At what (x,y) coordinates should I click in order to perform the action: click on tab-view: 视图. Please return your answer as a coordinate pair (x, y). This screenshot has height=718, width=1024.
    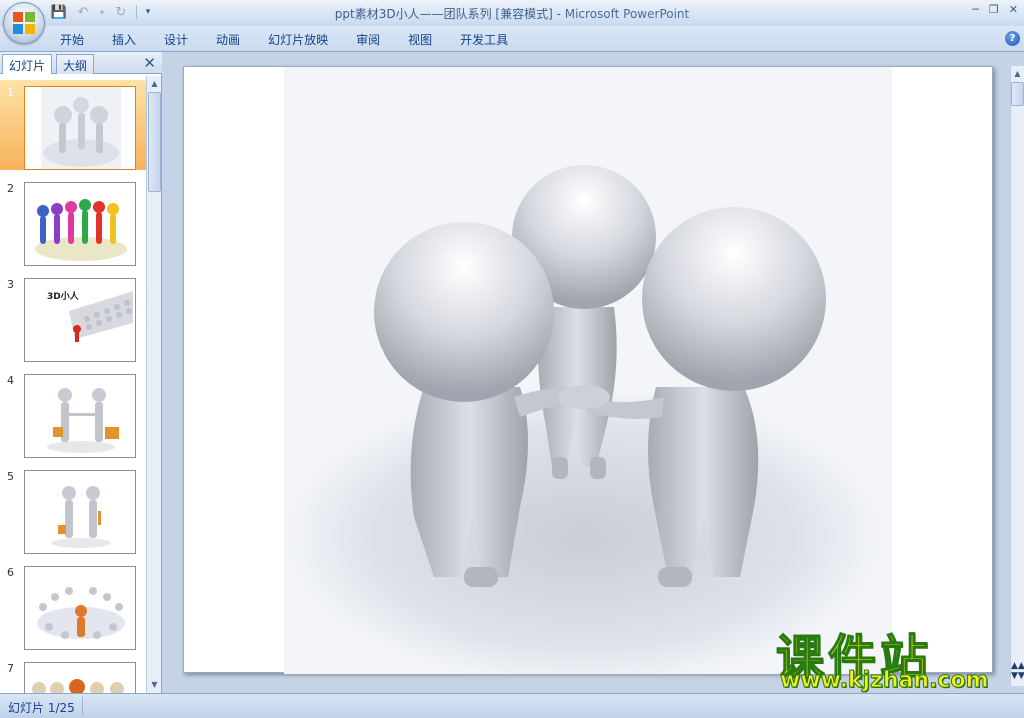
    Looking at the image, I should click on (420, 39).